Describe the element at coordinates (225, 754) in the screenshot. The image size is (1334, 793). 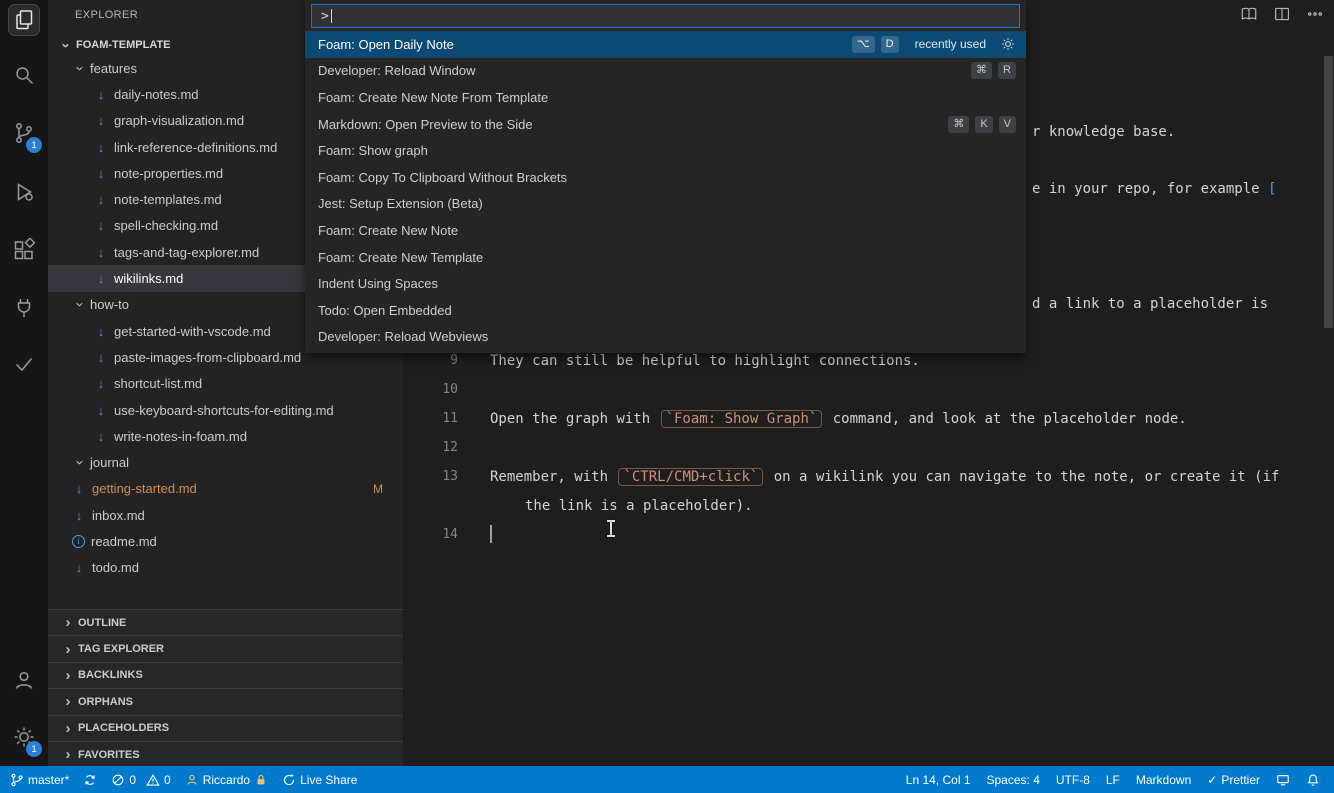
I see `panel-favorites: › FAVORITES` at that location.